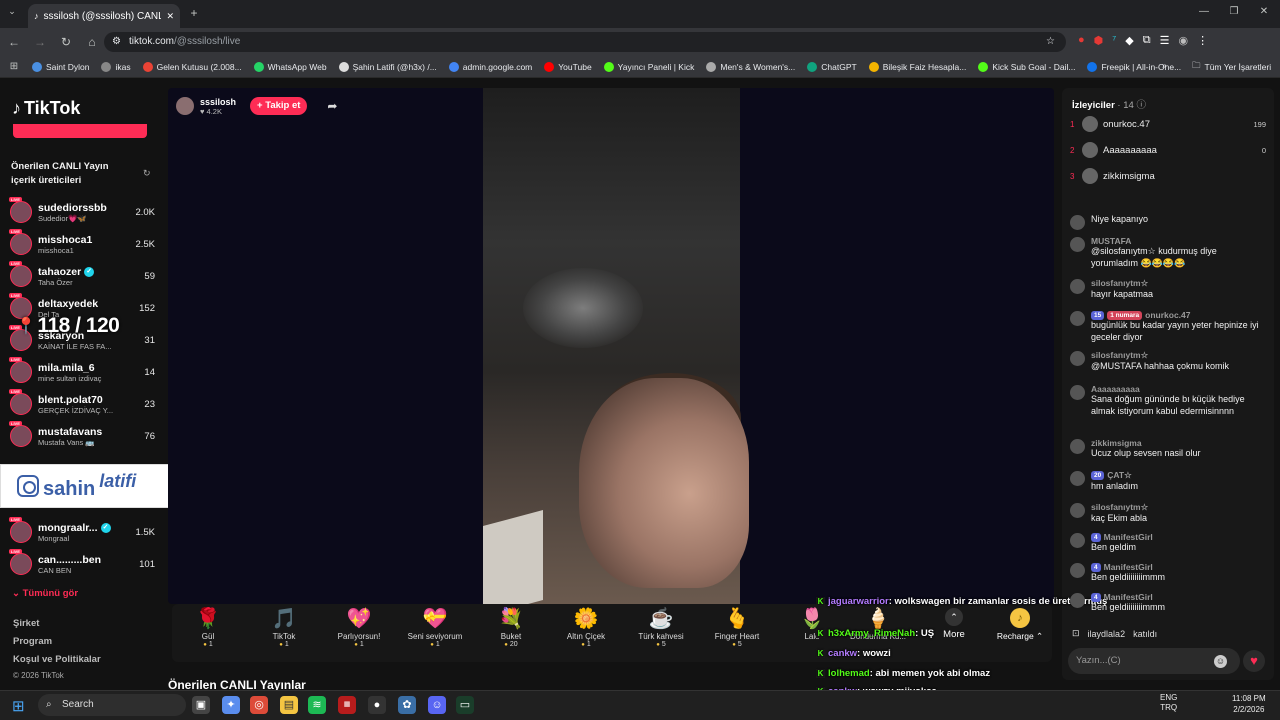 The width and height of the screenshot is (1280, 720). What do you see at coordinates (208, 627) in the screenshot?
I see `gift-item: 🌹 Gül1` at bounding box center [208, 627].